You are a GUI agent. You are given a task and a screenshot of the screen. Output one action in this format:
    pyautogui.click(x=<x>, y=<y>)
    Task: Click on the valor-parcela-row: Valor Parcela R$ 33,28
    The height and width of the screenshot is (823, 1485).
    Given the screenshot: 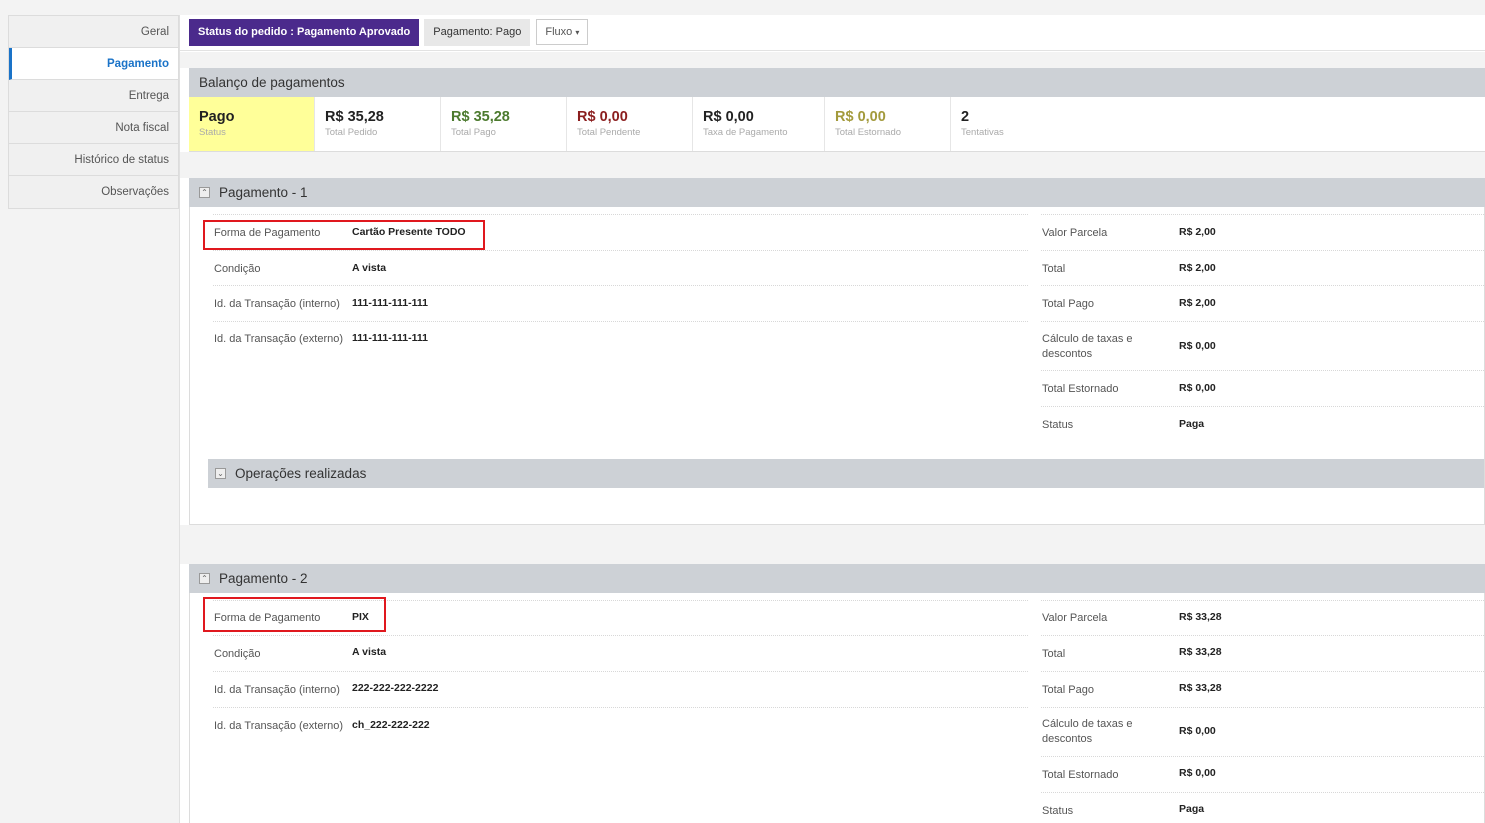 What is the action you would take?
    pyautogui.click(x=1263, y=618)
    